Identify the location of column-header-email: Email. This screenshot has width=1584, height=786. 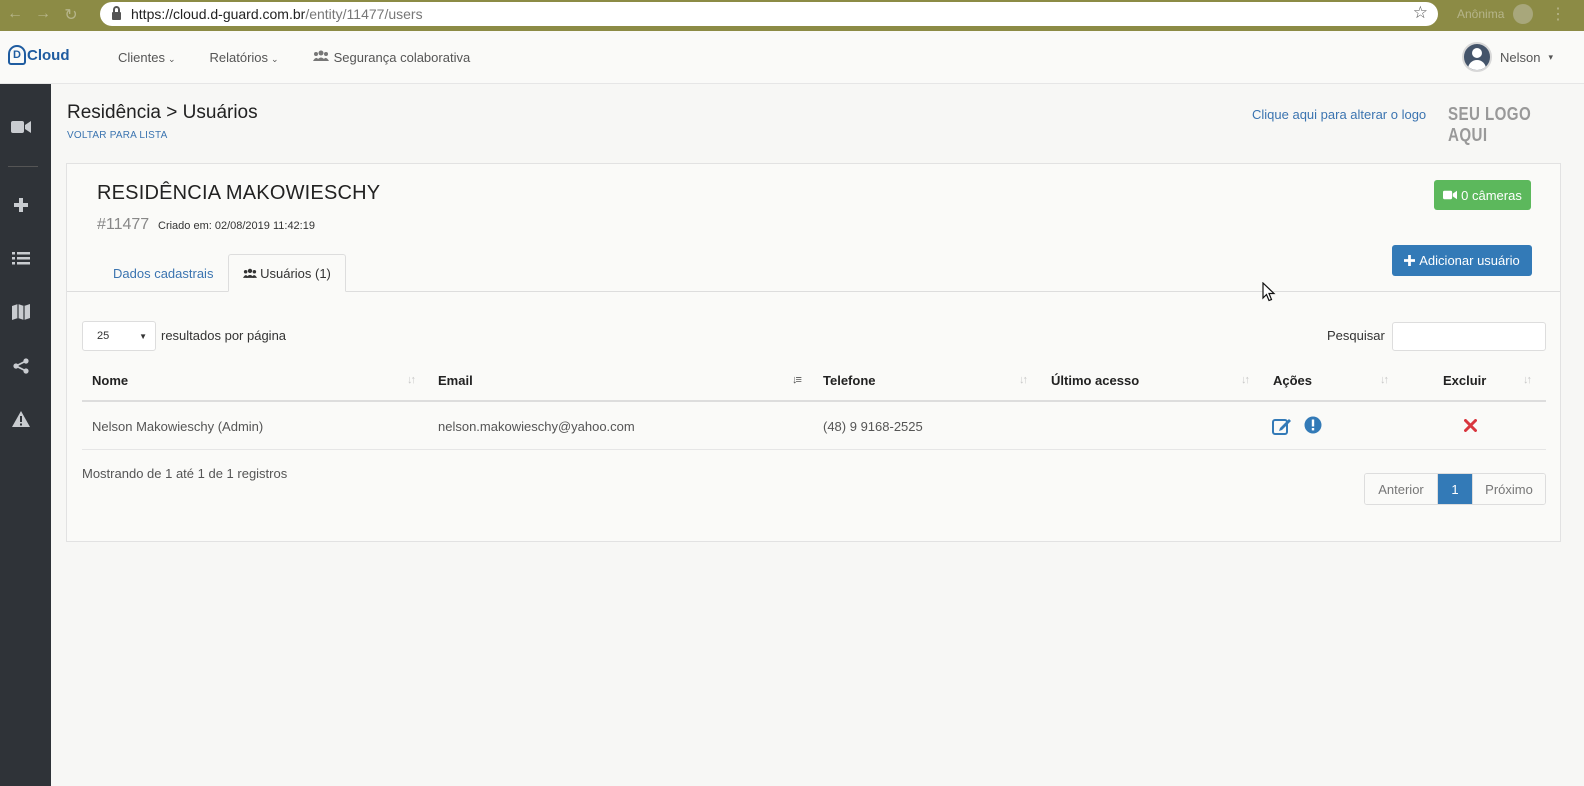
(455, 380).